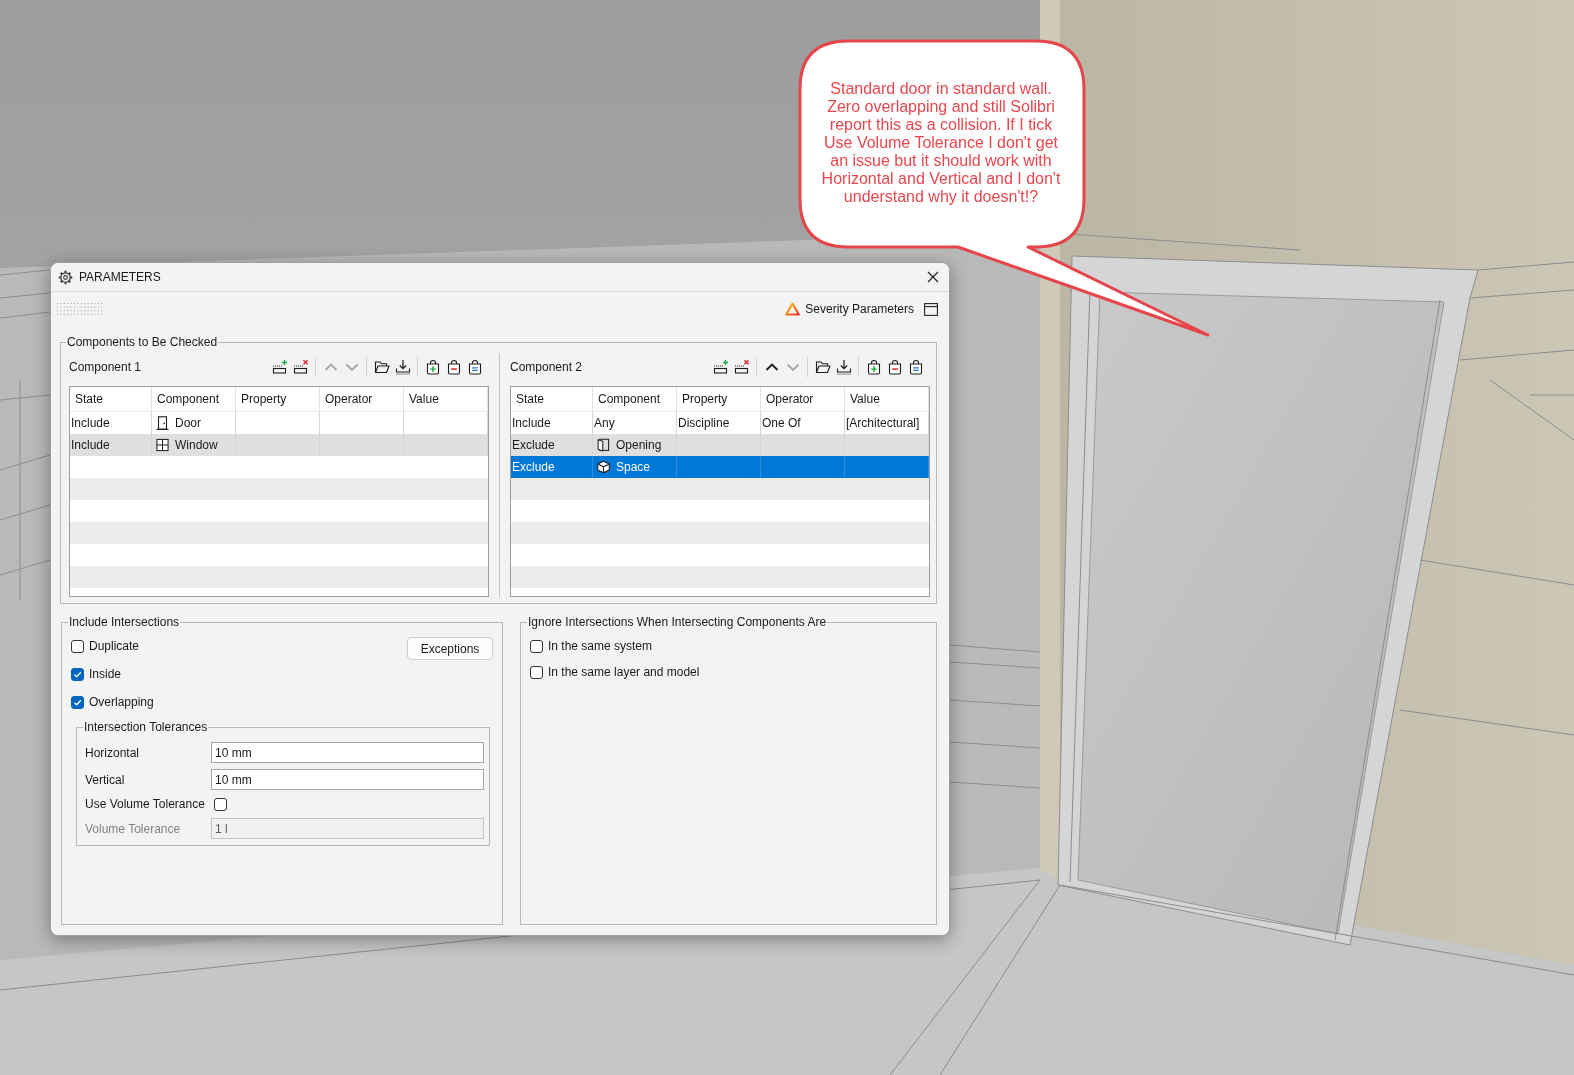  Describe the element at coordinates (105, 779) in the screenshot. I see `field-label: Vertical` at that location.